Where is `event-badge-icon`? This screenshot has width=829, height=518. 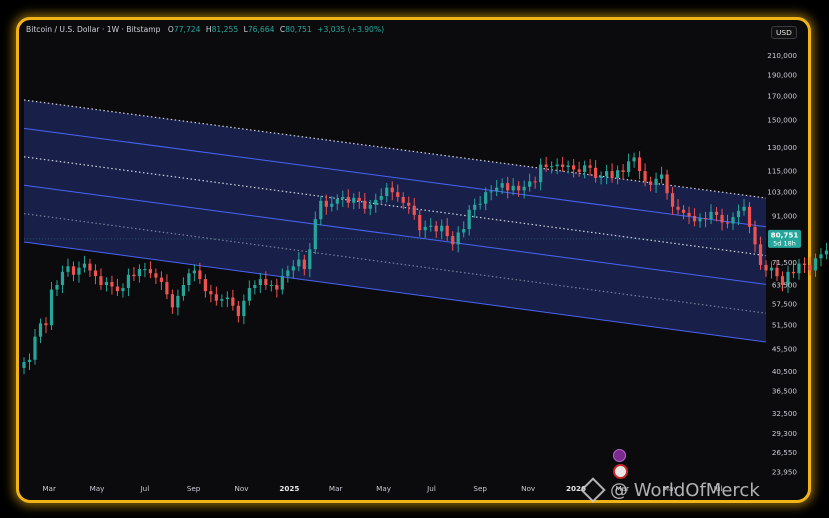
event-badge-icon is located at coordinates (619, 455).